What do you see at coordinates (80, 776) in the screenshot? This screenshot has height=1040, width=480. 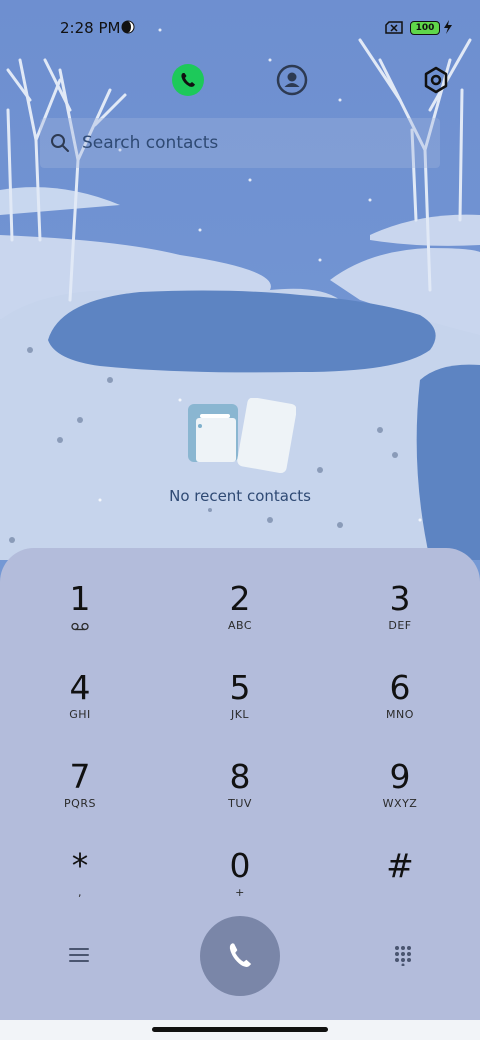 I see `key-digit: 7` at bounding box center [80, 776].